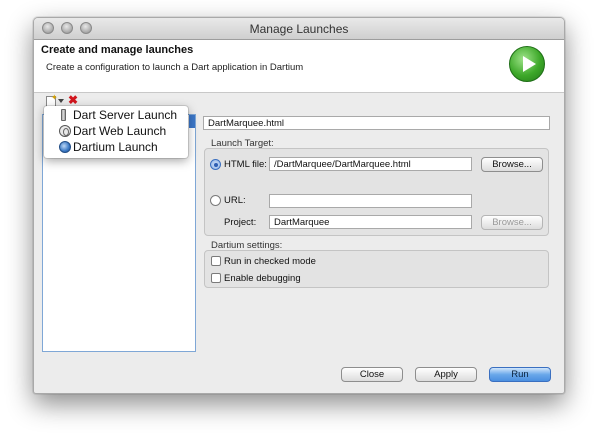  What do you see at coordinates (61, 101) in the screenshot?
I see `dropdown-caret-icon` at bounding box center [61, 101].